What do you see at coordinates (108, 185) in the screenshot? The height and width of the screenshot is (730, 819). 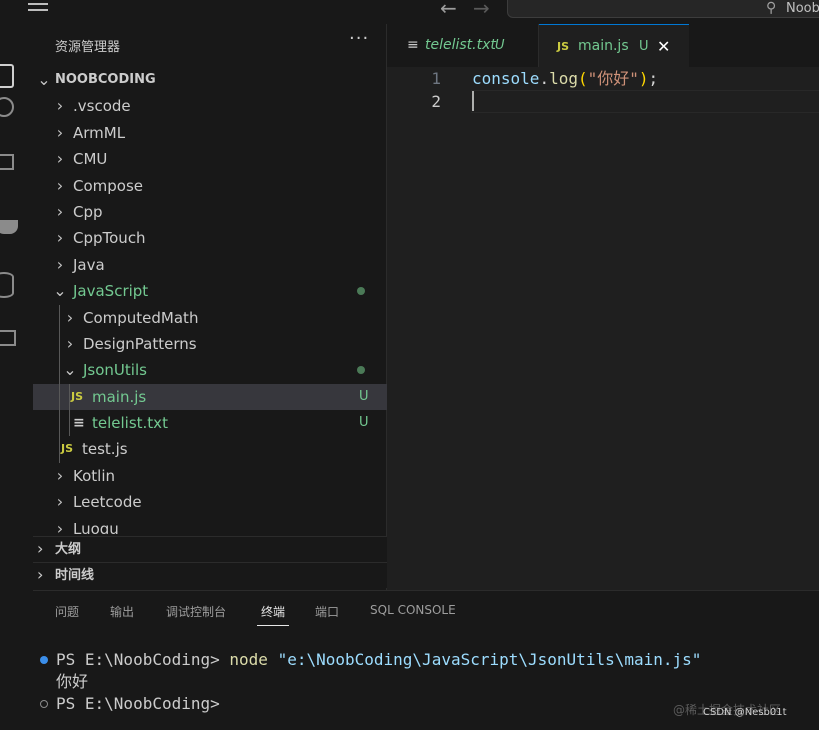 I see `tree-item-label: Compose` at bounding box center [108, 185].